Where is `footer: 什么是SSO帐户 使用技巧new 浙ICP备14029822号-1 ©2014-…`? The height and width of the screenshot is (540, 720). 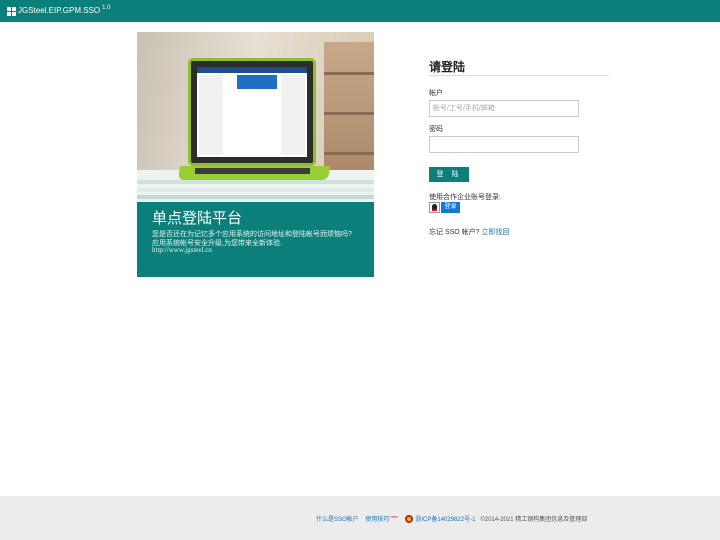 footer: 什么是SSO帐户 使用技巧new 浙ICP备14029822号-1 ©2014-… is located at coordinates (360, 518).